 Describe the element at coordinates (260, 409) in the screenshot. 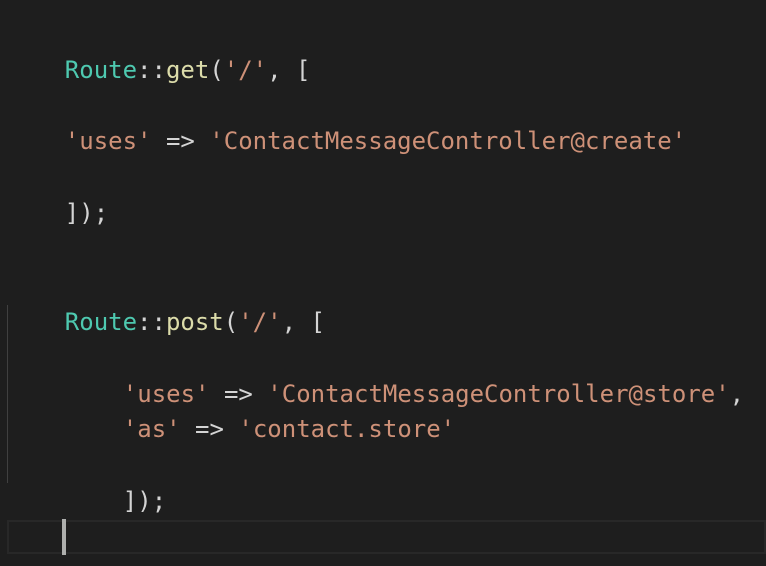

I see `code-line-as-name: 'as' => 'contact.store'` at that location.